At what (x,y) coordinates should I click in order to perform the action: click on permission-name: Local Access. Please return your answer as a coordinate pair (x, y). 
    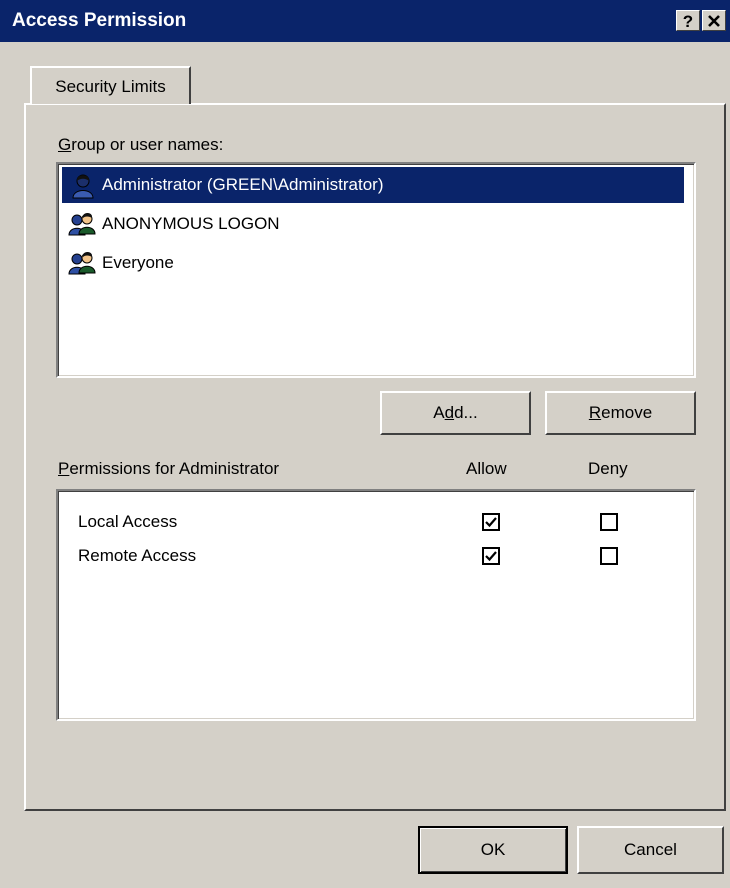
    Looking at the image, I should click on (128, 521).